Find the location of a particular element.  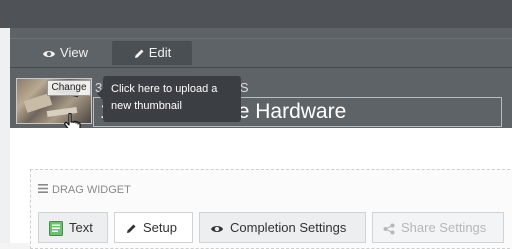

tab-edit: Edit is located at coordinates (152, 53).